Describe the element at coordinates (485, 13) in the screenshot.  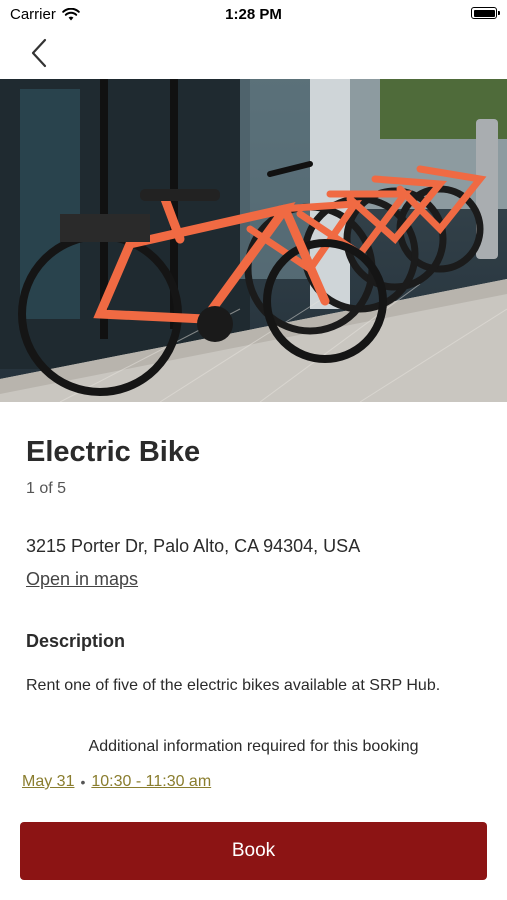
I see `battery-icon` at that location.